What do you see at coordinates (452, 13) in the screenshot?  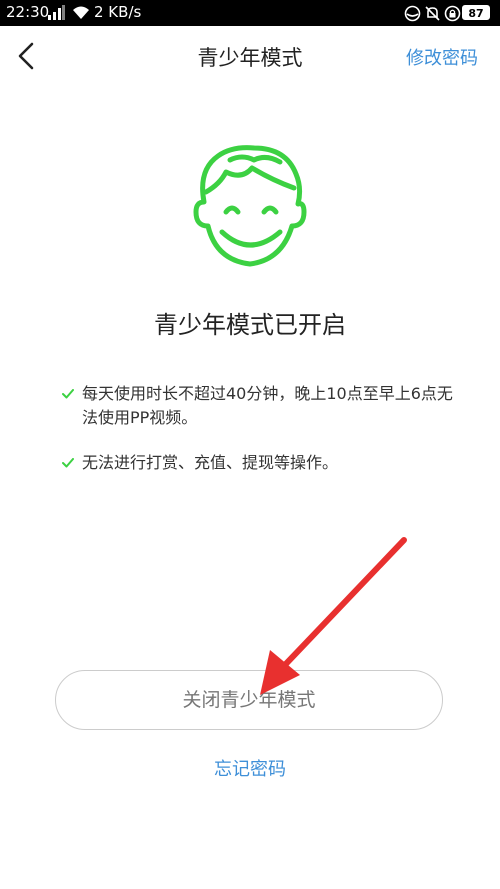 I see `lock-rotation-icon` at bounding box center [452, 13].